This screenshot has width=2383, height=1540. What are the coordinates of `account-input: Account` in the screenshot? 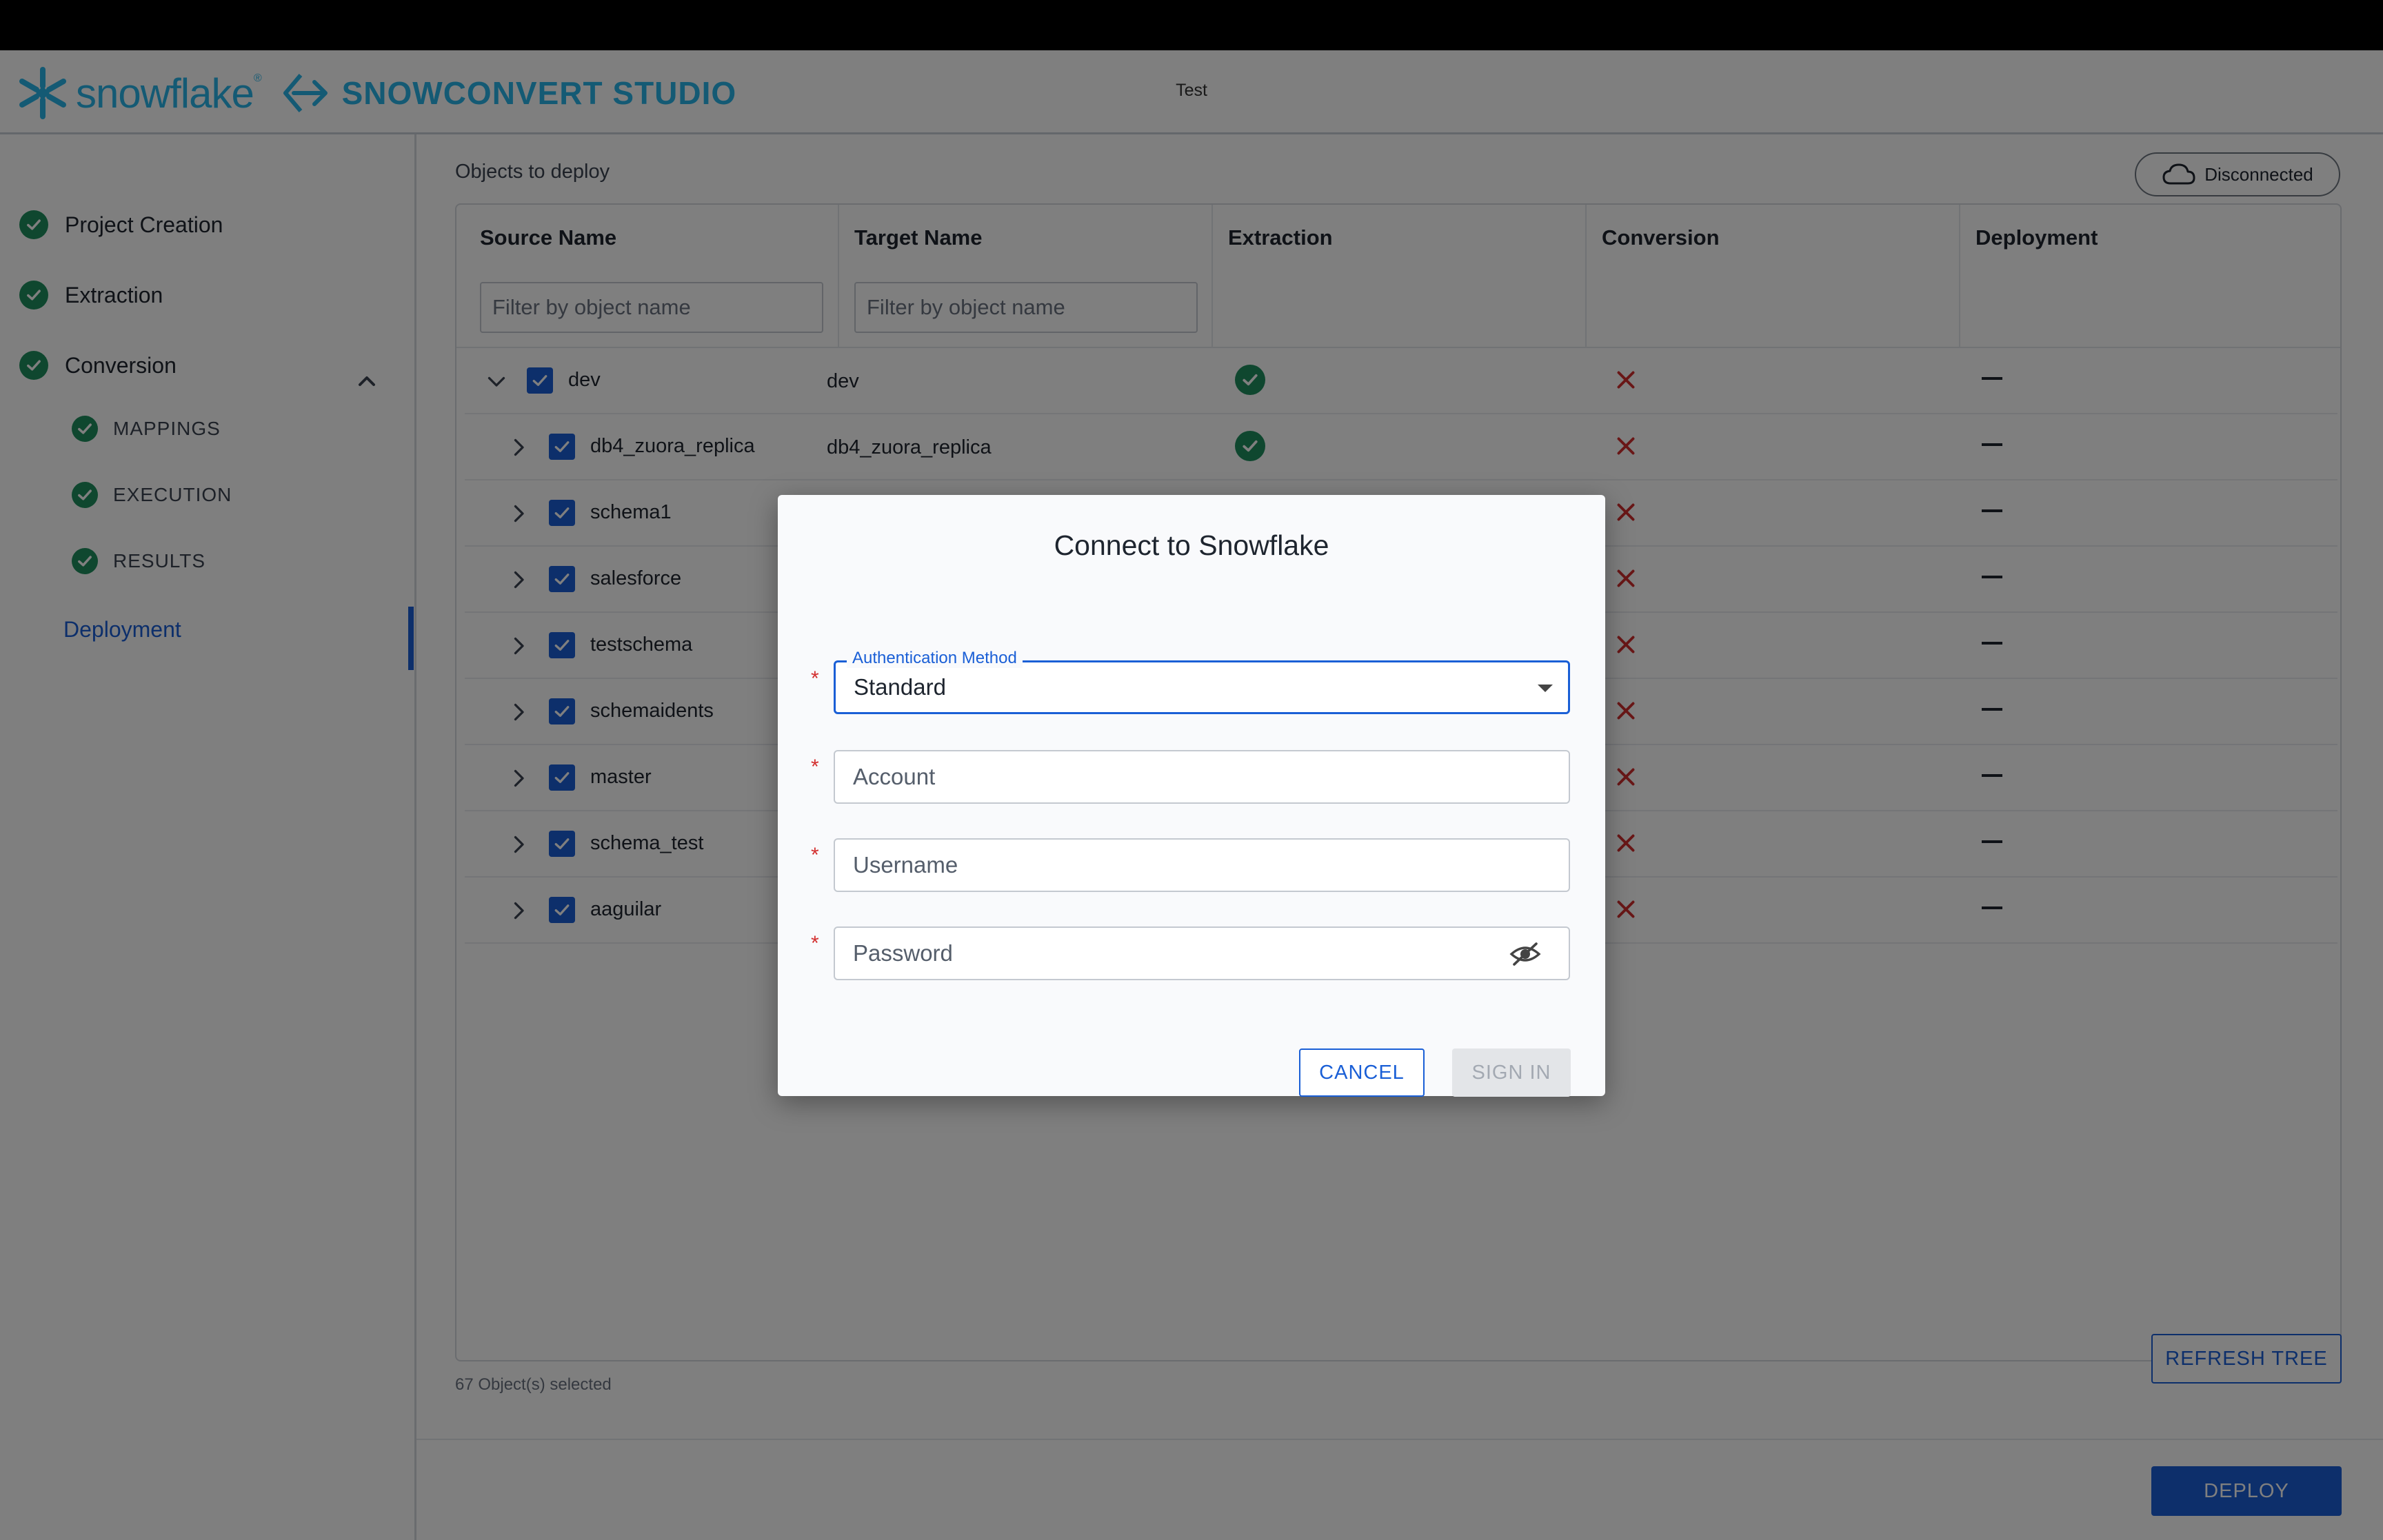 It's located at (1202, 777).